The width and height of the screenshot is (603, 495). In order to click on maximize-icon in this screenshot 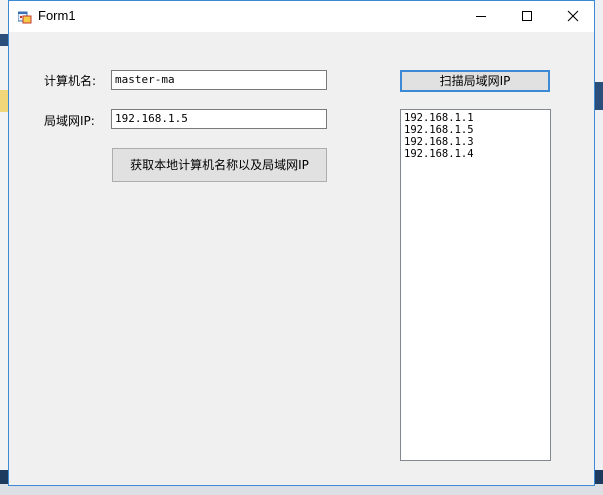, I will do `click(527, 16)`.